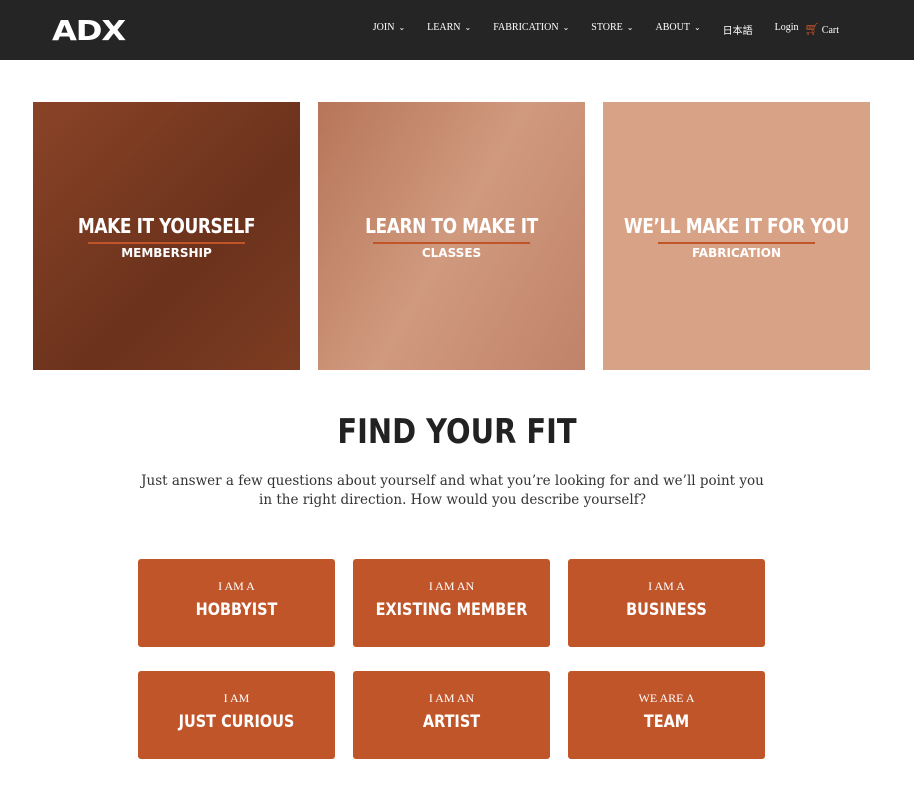 Image resolution: width=914 pixels, height=792 pixels. What do you see at coordinates (736, 253) in the screenshot?
I see `card-subtitle: FABRICATION` at bounding box center [736, 253].